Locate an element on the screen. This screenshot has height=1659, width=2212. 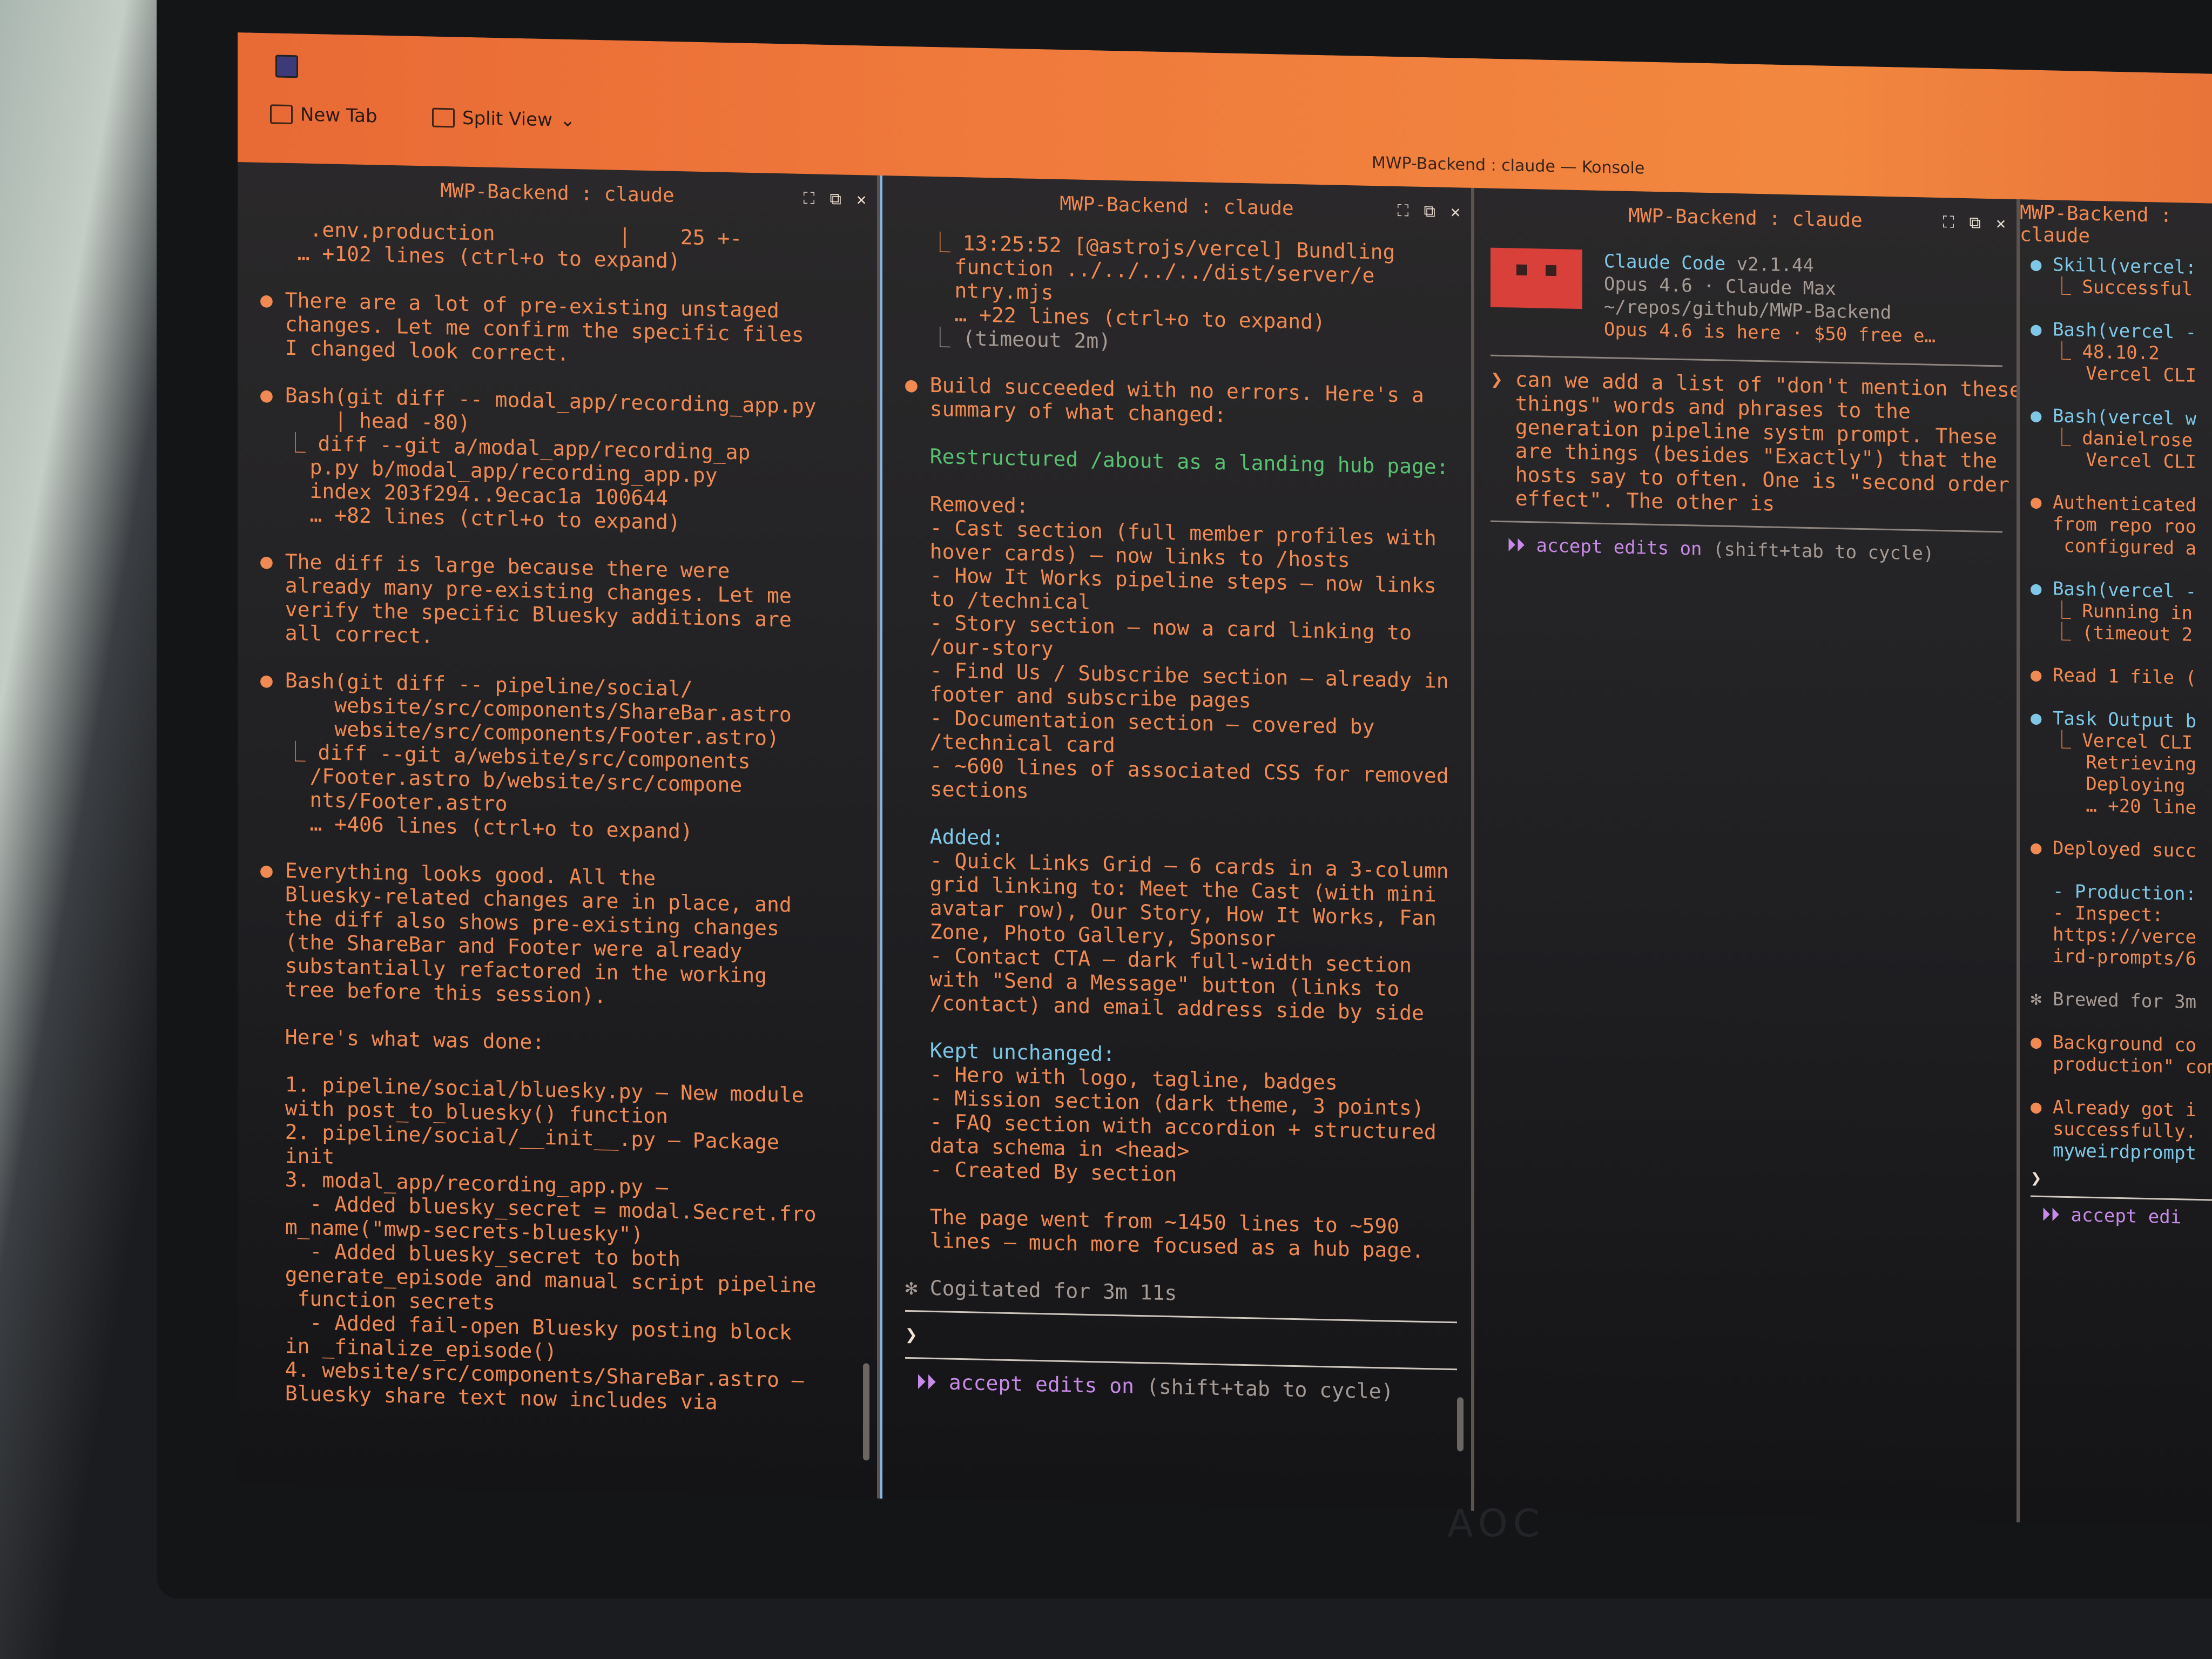
terminal-line: ● Task Output b is located at coordinates (2114, 719).